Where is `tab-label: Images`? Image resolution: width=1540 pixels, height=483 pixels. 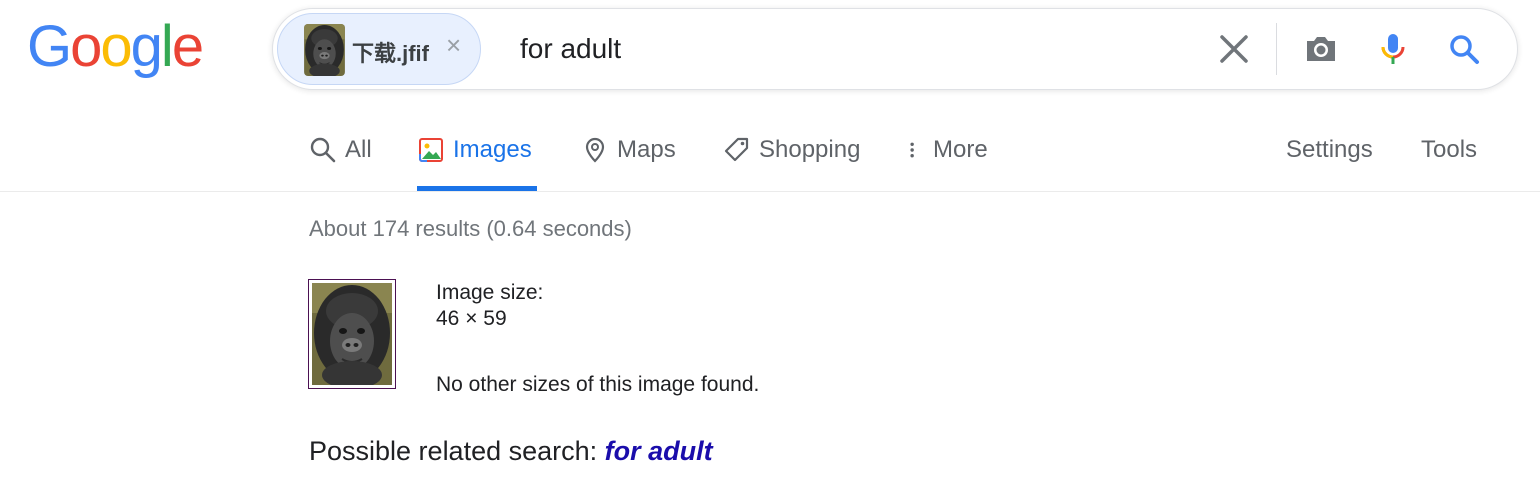 tab-label: Images is located at coordinates (492, 149).